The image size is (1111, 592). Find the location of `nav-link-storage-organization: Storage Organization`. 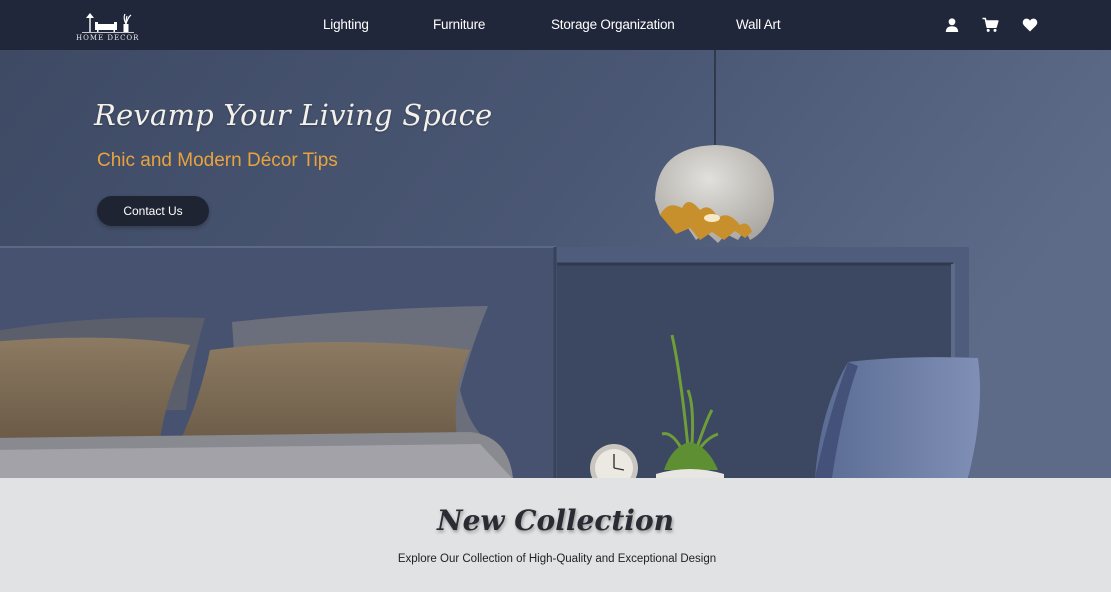

nav-link-storage-organization: Storage Organization is located at coordinates (613, 24).